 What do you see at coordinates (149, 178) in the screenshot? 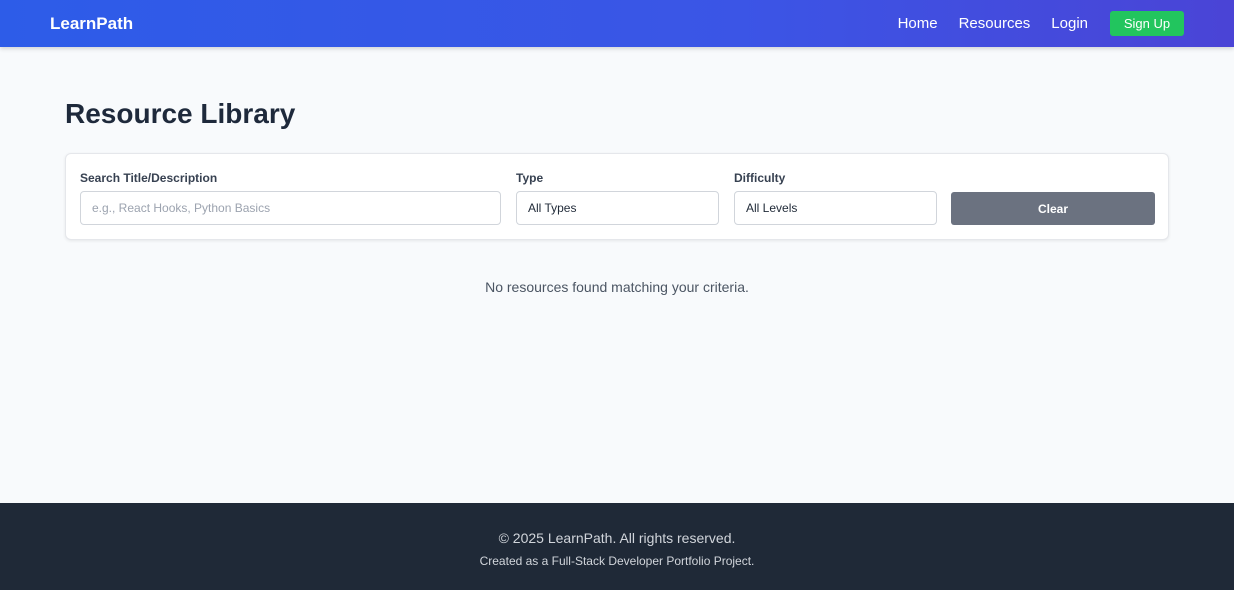
I see `search-label: Search Title/Description` at bounding box center [149, 178].